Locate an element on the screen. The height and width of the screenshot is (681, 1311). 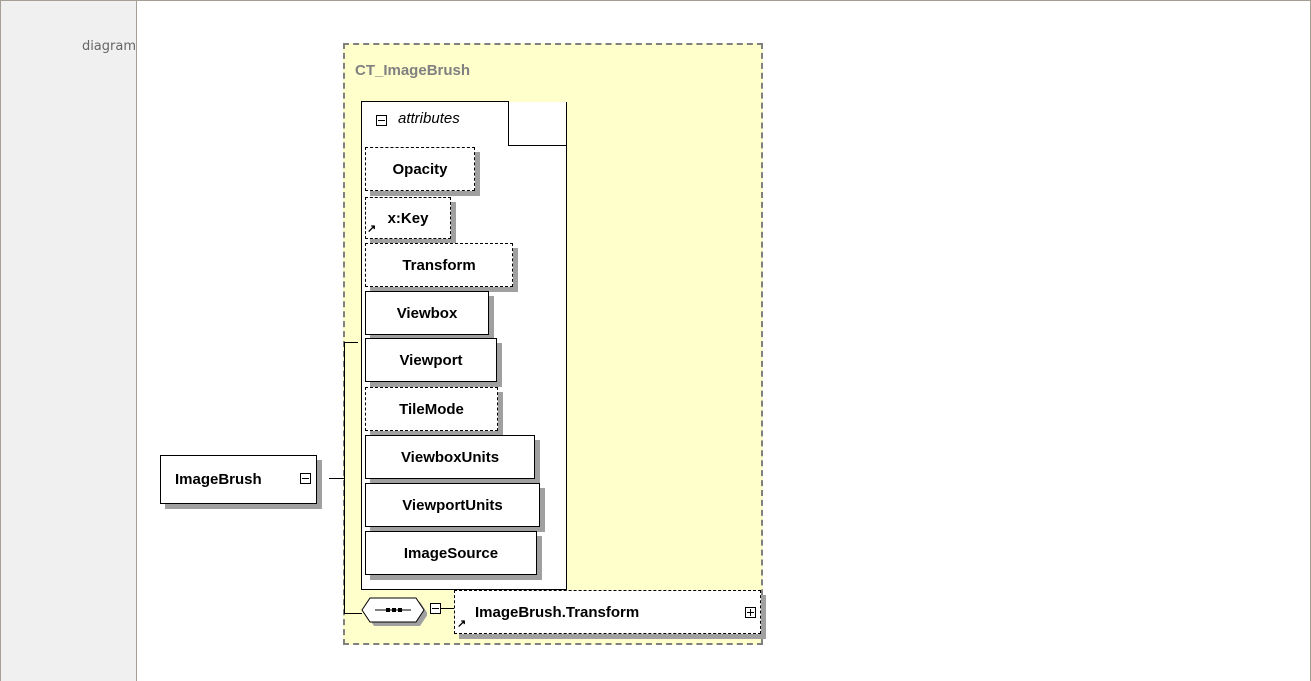
attributes-tab: attributes is located at coordinates (435, 123).